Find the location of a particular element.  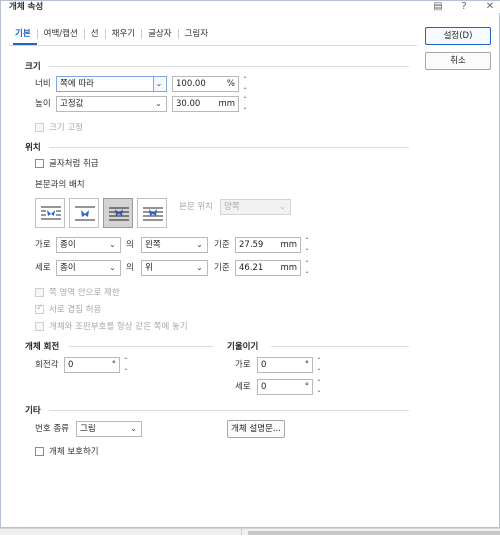

text-position-select: 양쪽 ⌄ is located at coordinates (255, 207).